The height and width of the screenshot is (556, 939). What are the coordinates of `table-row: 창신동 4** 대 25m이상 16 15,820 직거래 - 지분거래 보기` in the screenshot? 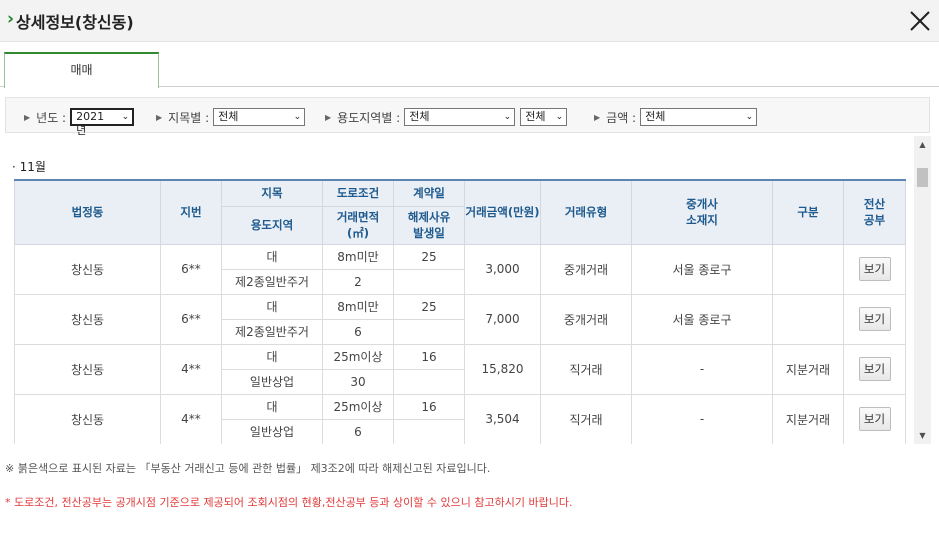 It's located at (460, 369).